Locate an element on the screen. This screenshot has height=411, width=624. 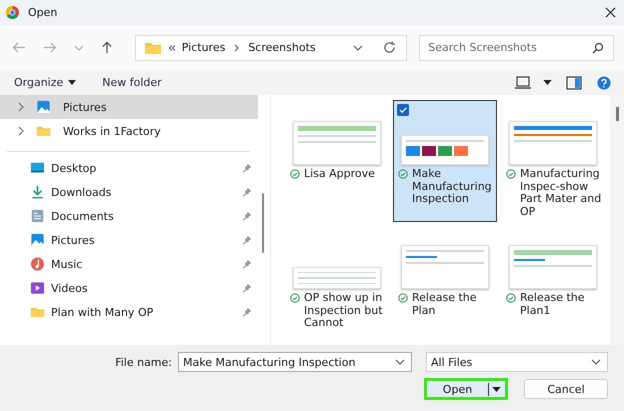
quick-access-item: Pictures is located at coordinates (129, 240).